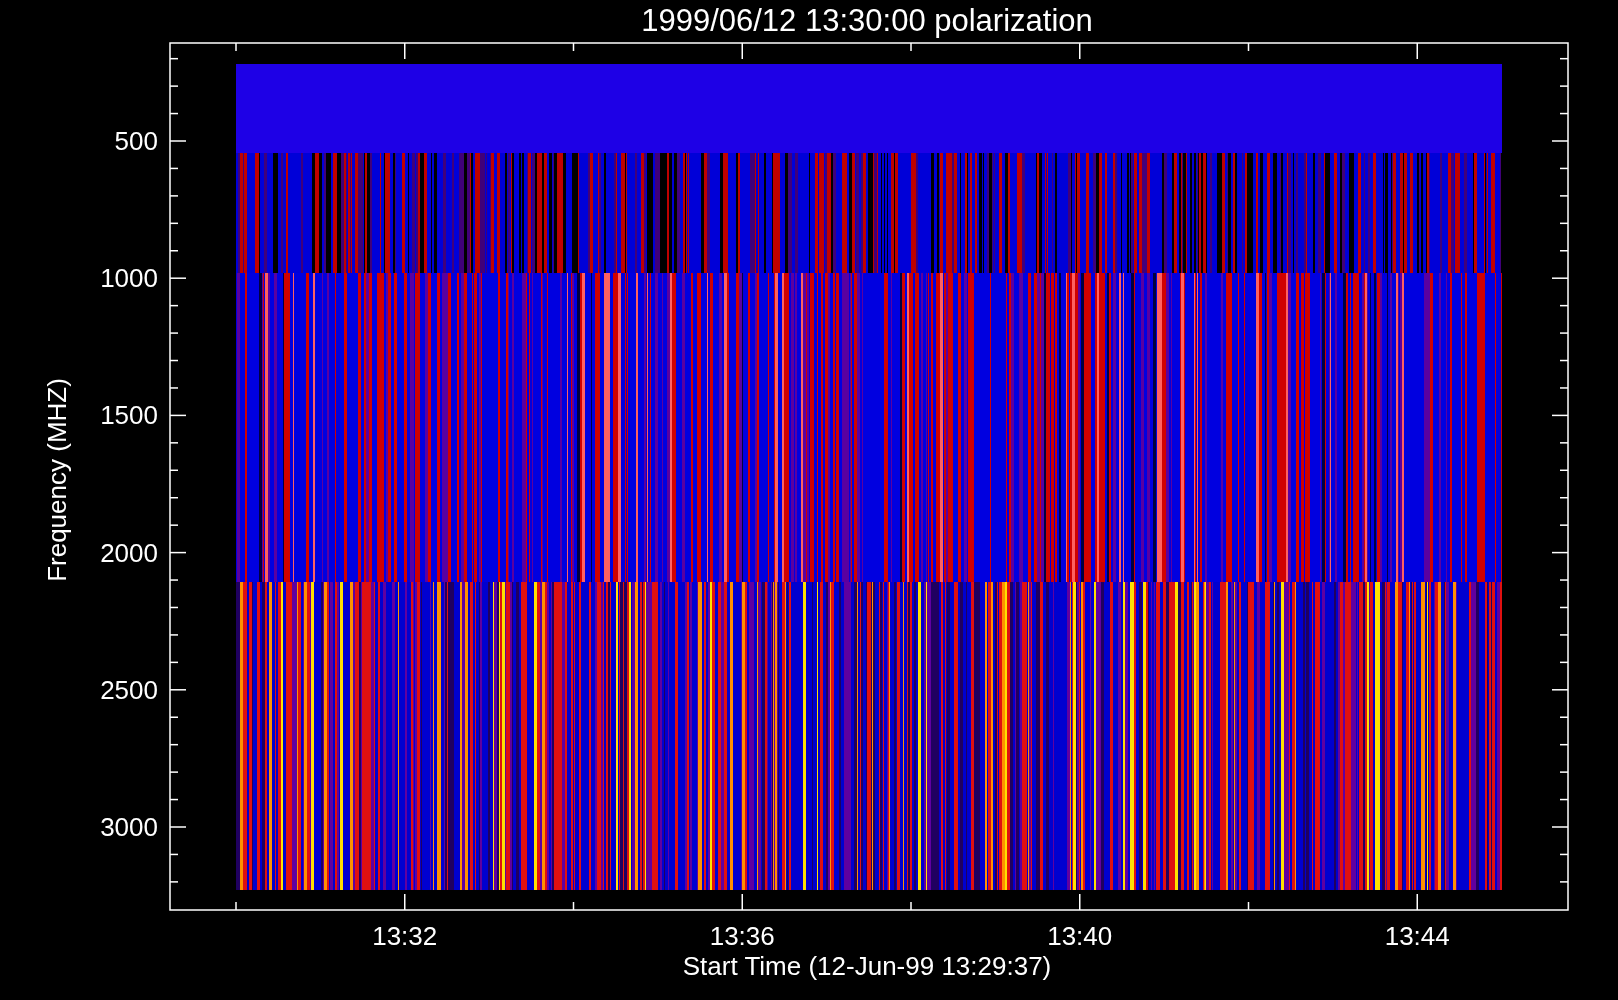 Image resolution: width=1618 pixels, height=1000 pixels. I want to click on y-tick-label: 1000, so click(129, 278).